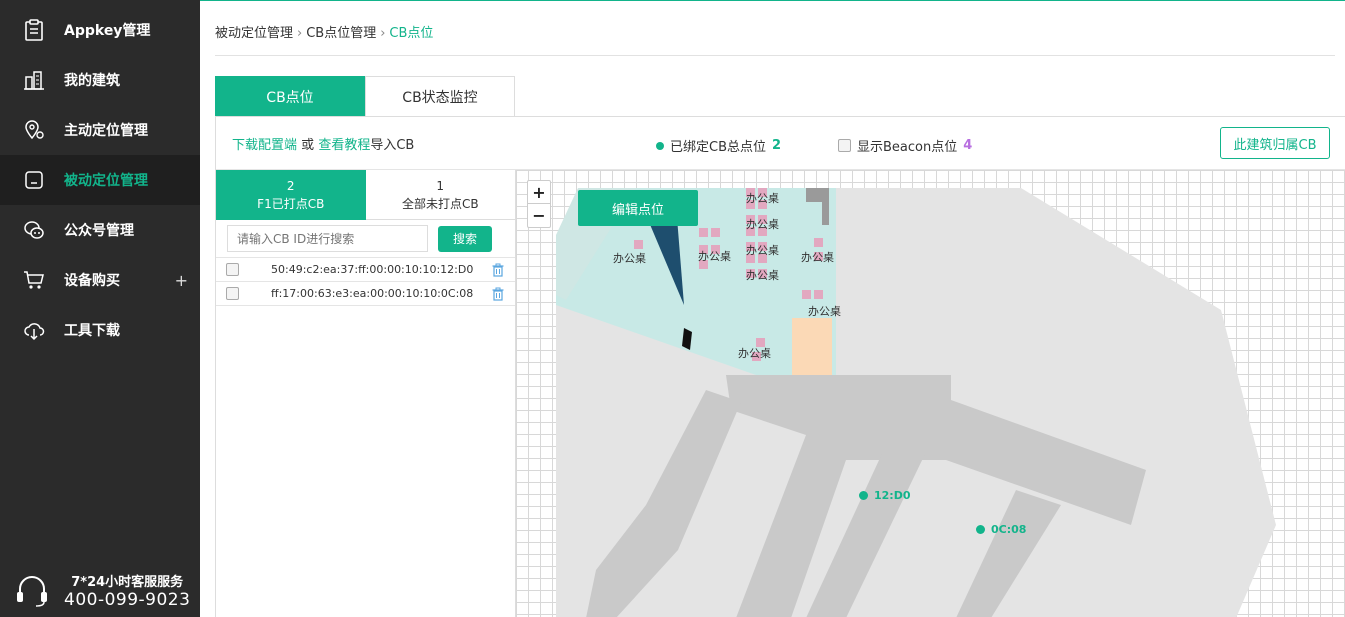 This screenshot has height=617, width=1345. I want to click on import-text: 导入CB, so click(392, 145).